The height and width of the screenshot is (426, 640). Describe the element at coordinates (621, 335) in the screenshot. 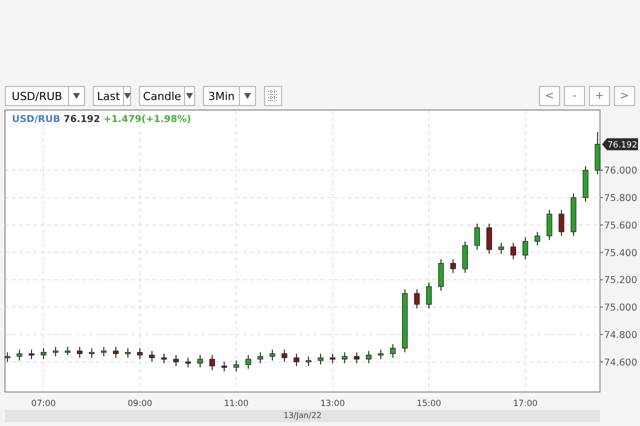

I see `y-axis-label: 74.800` at that location.